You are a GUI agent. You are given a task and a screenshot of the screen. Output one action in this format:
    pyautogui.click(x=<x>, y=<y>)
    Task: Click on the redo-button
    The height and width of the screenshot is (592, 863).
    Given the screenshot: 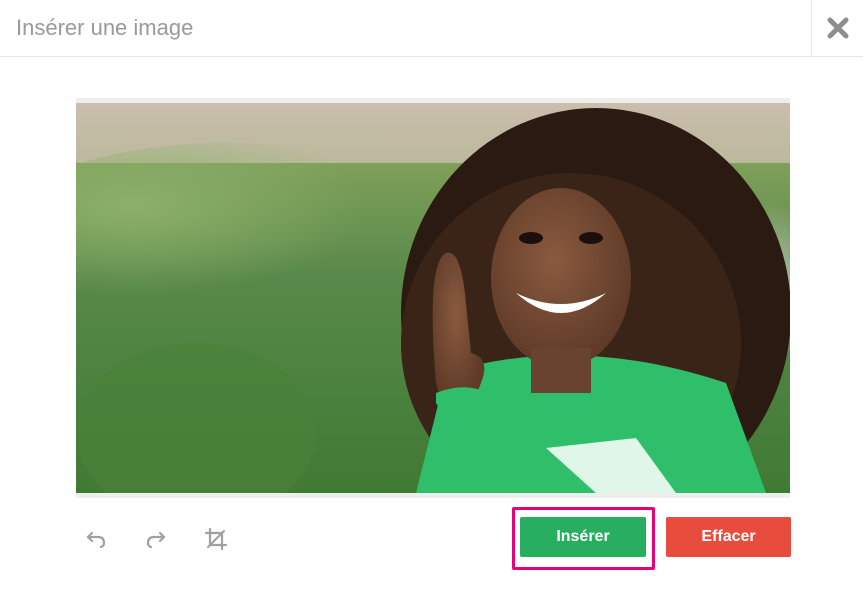 What is the action you would take?
    pyautogui.click(x=156, y=539)
    